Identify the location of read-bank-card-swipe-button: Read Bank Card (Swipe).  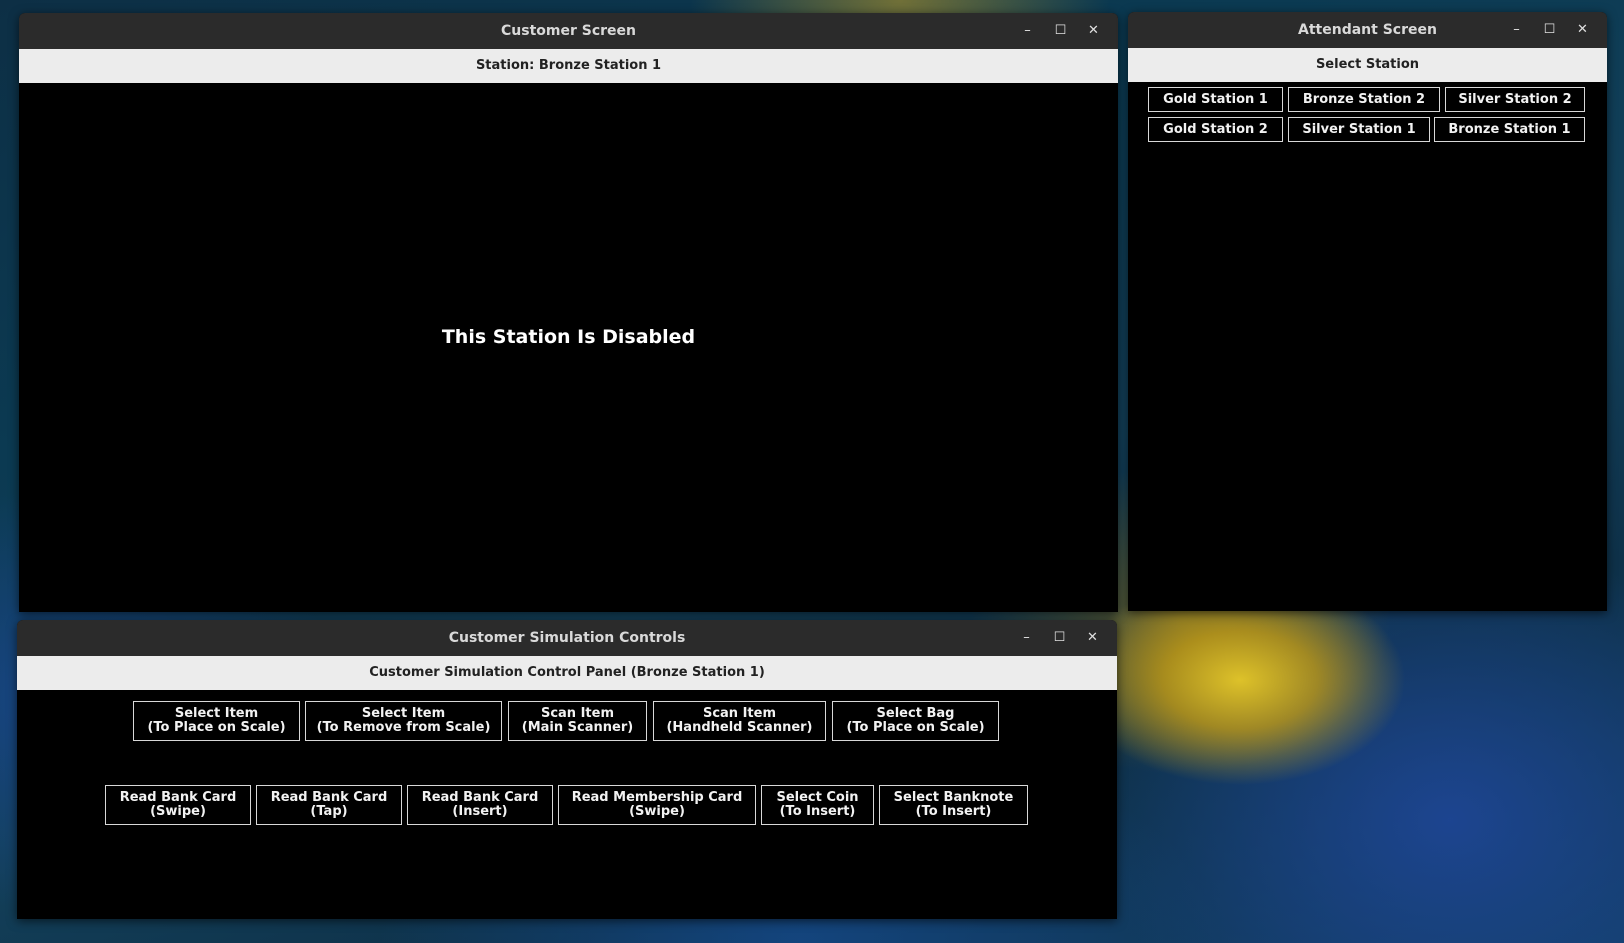
(178, 805).